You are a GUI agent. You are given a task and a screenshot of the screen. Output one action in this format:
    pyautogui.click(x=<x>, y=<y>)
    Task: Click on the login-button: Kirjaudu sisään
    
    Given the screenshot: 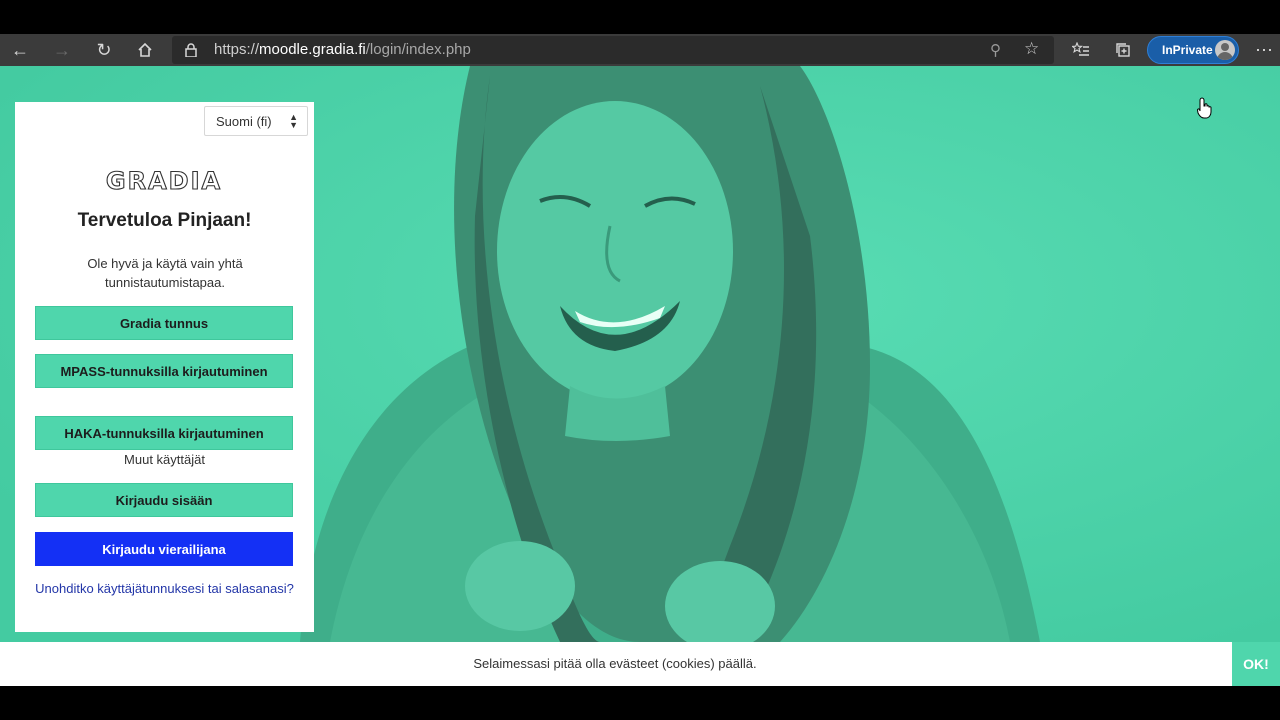 What is the action you would take?
    pyautogui.click(x=164, y=500)
    